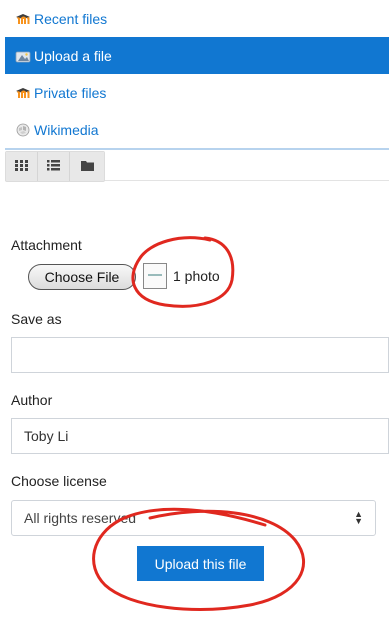 This screenshot has width=389, height=629. What do you see at coordinates (358, 517) in the screenshot?
I see `select-arrows-icon: ▲ ▼` at bounding box center [358, 517].